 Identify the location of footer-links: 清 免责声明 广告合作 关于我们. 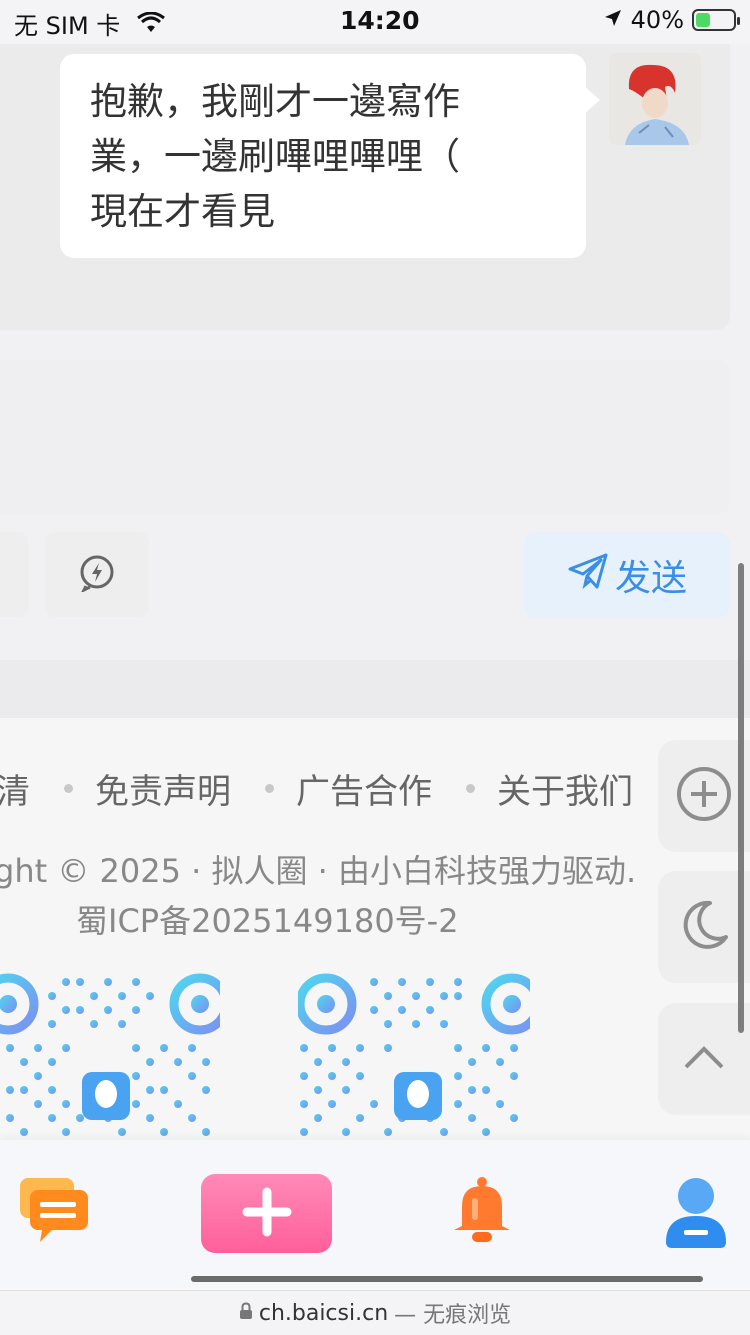
(316, 788).